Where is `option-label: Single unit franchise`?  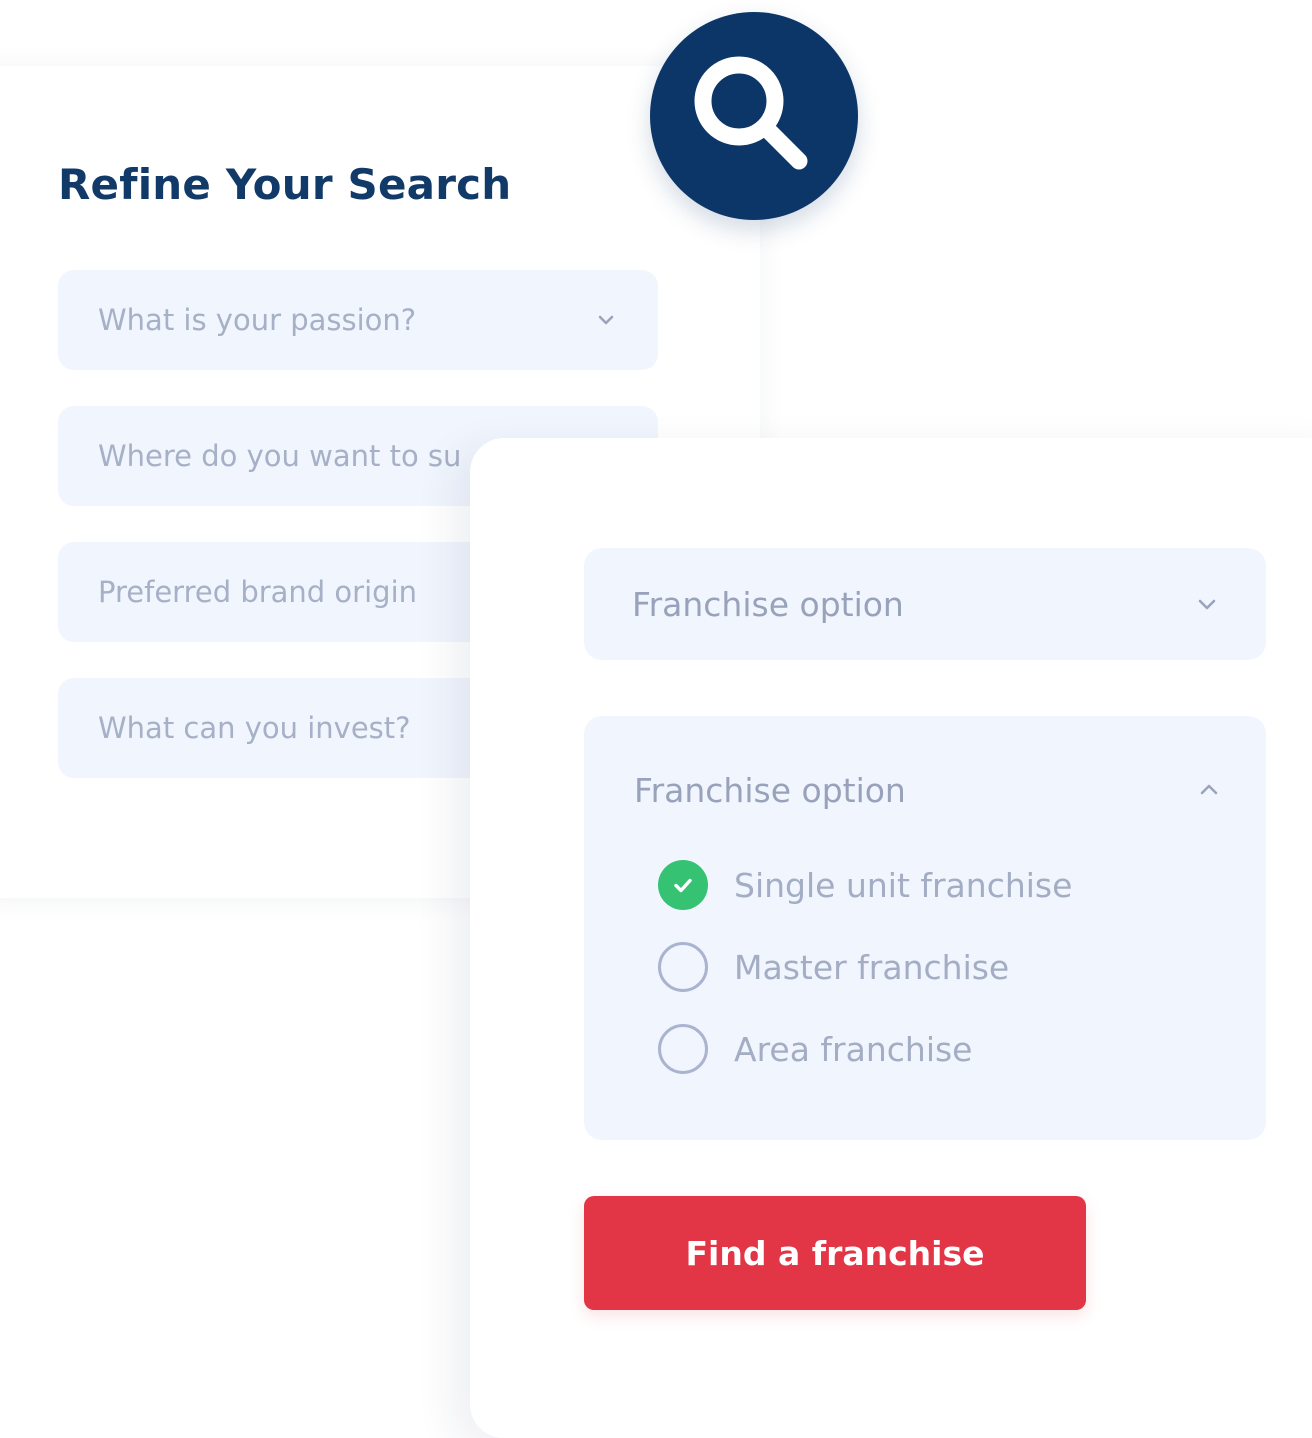 option-label: Single unit franchise is located at coordinates (903, 885).